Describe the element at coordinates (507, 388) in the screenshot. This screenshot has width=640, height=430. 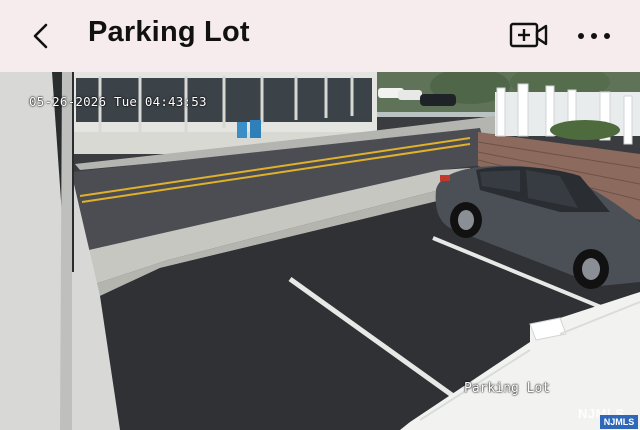
I see `camera-name-overlay: Parking Lot` at that location.